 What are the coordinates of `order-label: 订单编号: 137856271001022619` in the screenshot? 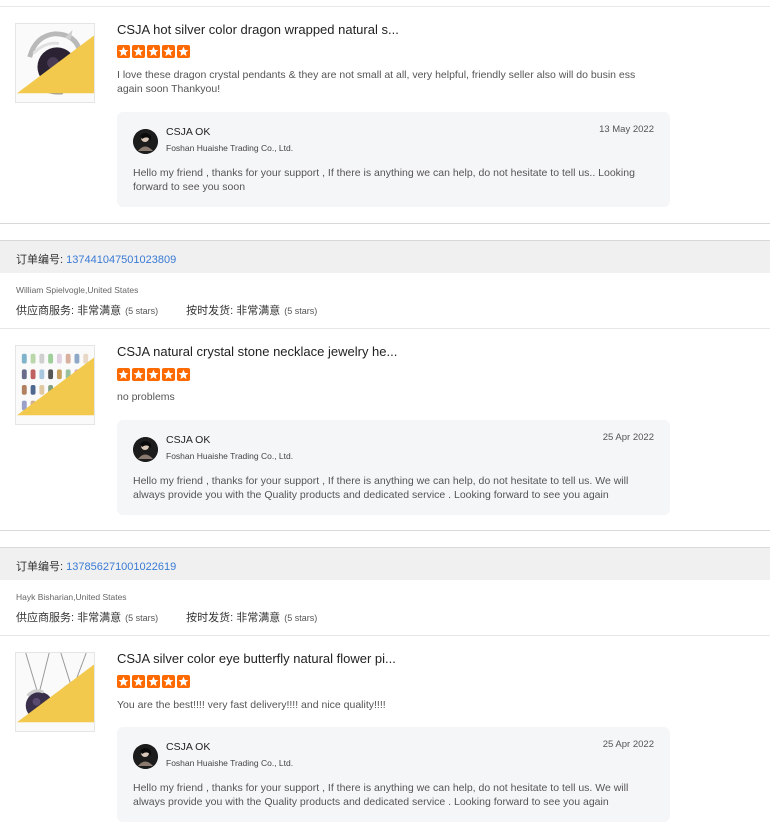 It's located at (96, 566).